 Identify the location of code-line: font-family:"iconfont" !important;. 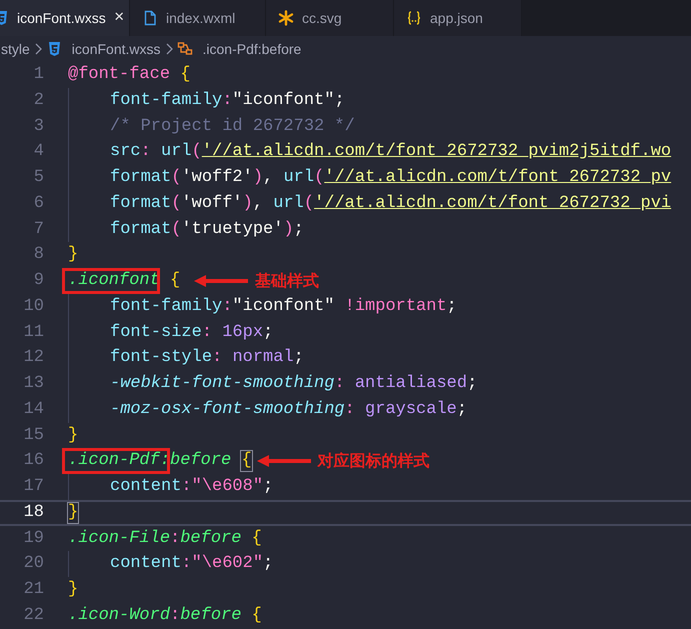
(264, 307).